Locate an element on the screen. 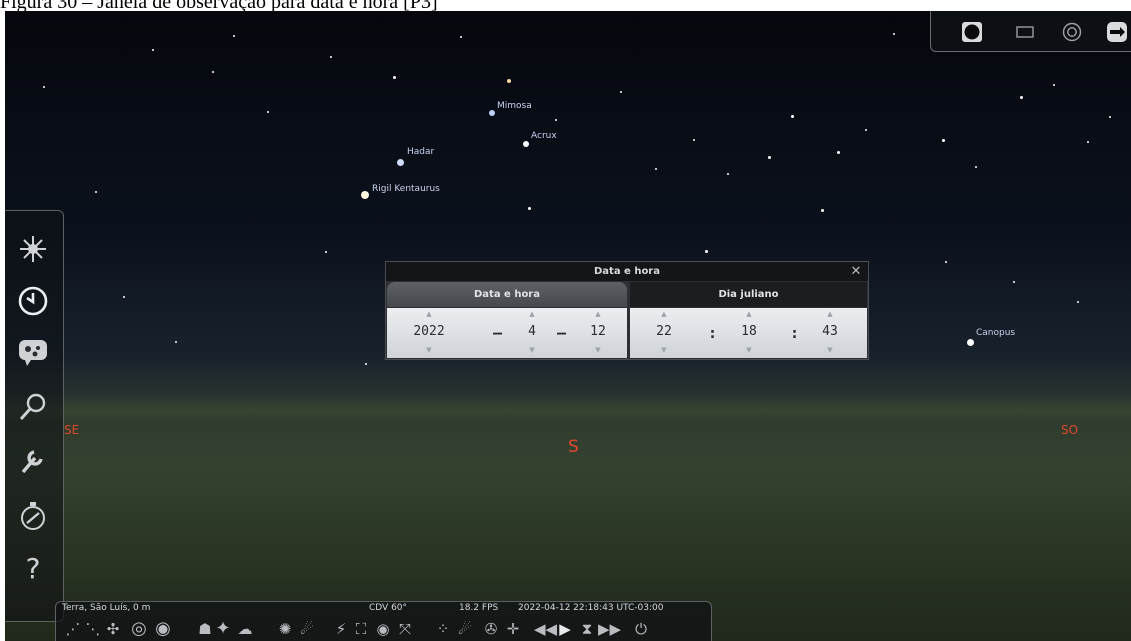 The width and height of the screenshot is (1131, 641). cardinal-southeast: SE is located at coordinates (72, 430).